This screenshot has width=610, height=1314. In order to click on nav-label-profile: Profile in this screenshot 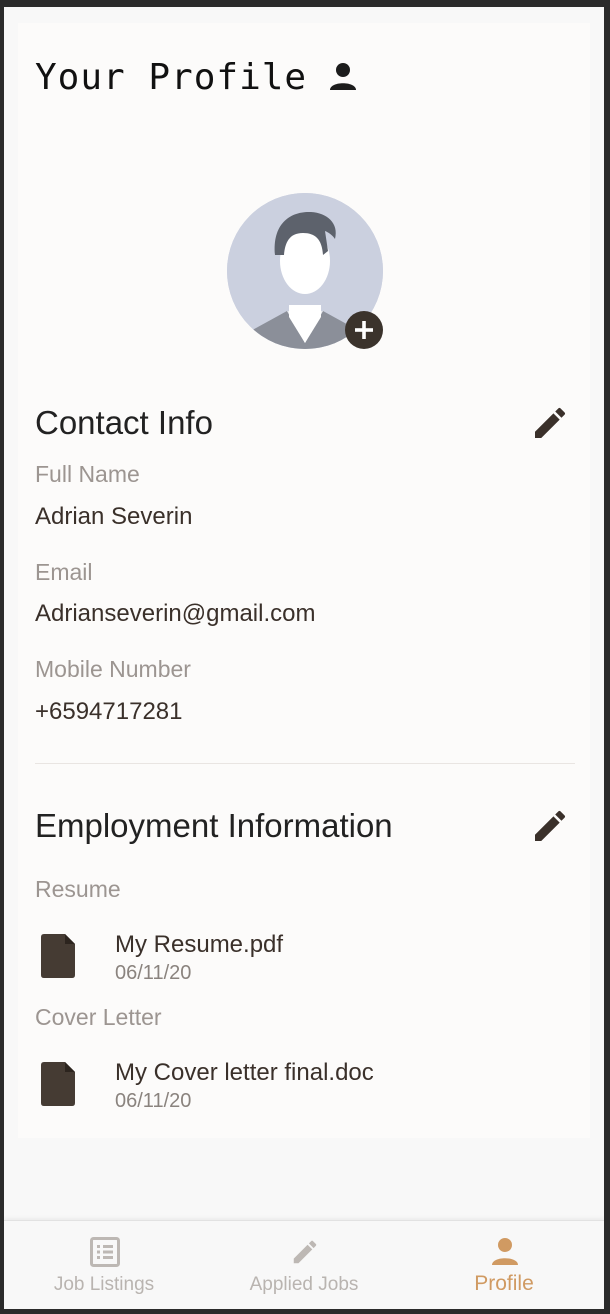, I will do `click(504, 1283)`.